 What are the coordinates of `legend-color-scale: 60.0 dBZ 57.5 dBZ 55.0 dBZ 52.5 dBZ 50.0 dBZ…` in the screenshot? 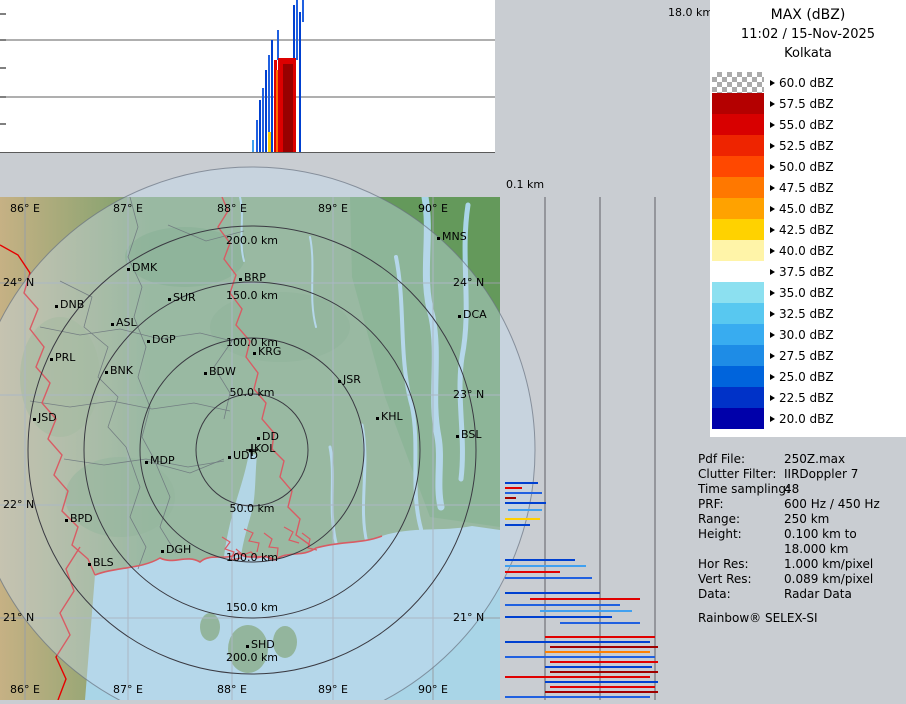 It's located at (808, 250).